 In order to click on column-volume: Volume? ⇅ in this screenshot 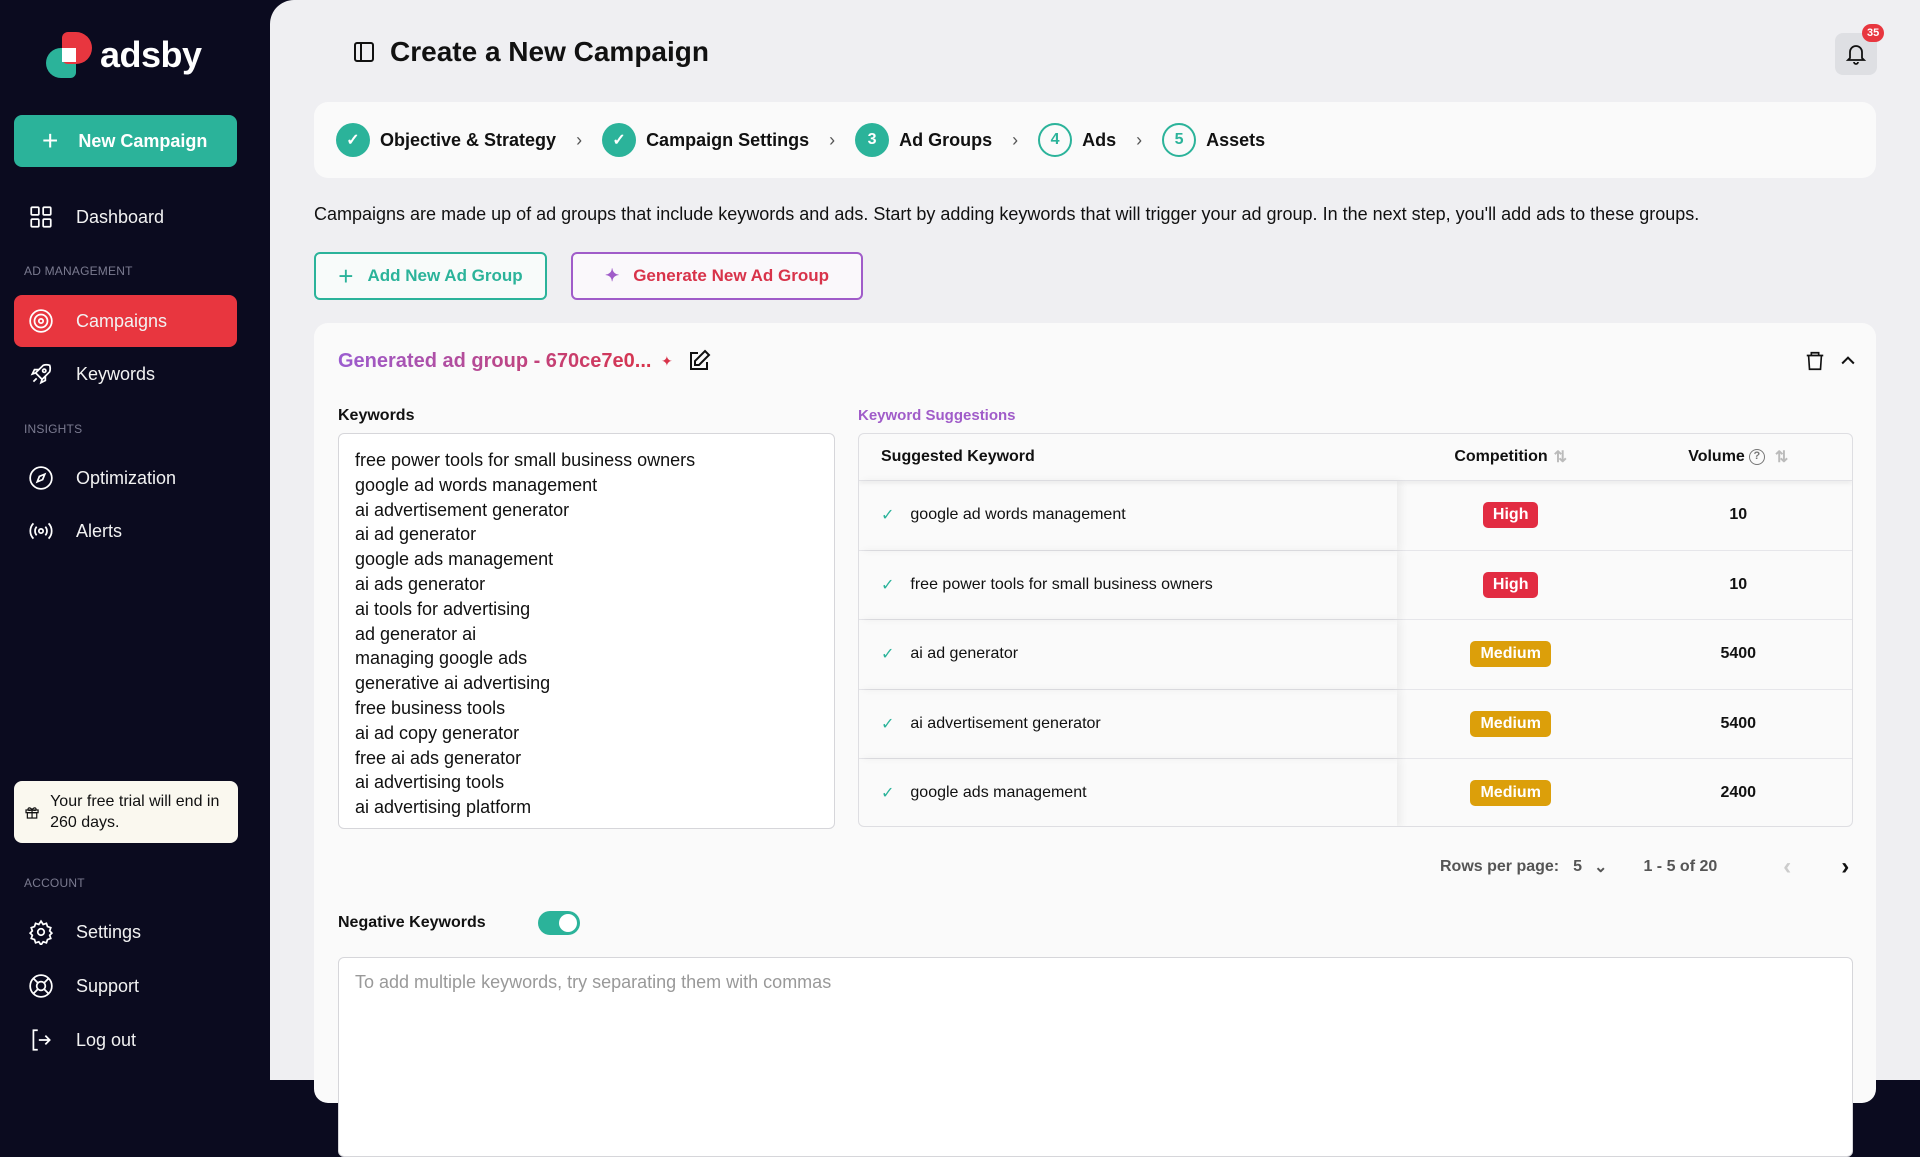, I will do `click(1738, 457)`.